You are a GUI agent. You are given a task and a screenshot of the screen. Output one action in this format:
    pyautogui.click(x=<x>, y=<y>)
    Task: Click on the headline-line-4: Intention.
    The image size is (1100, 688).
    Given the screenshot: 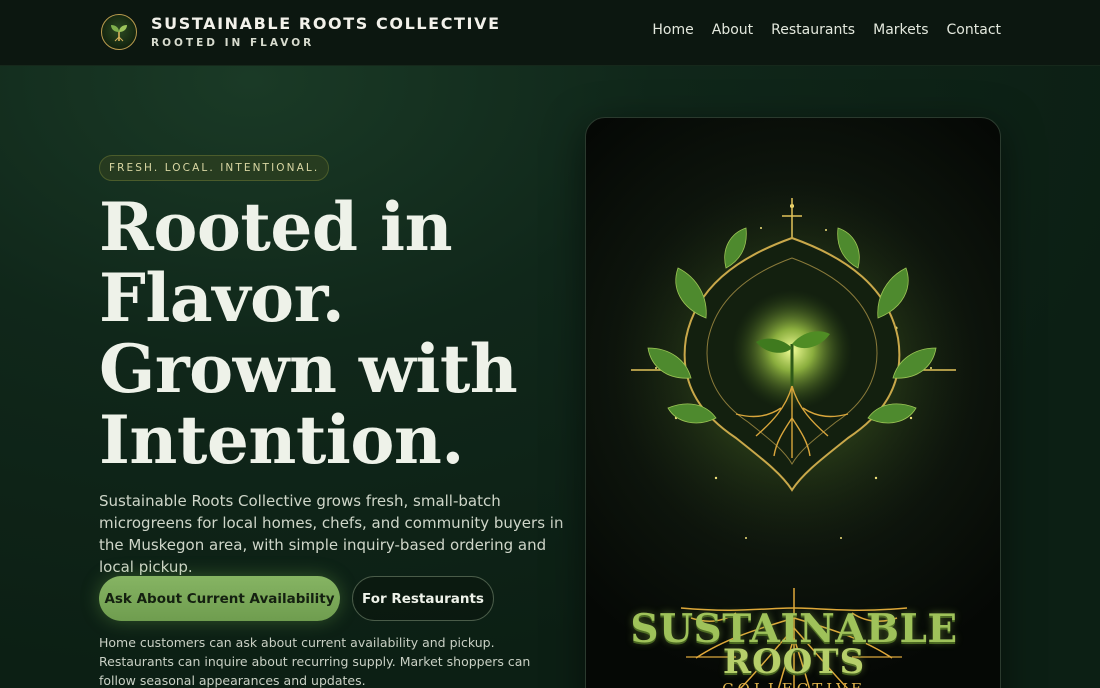 What is the action you would take?
    pyautogui.click(x=281, y=440)
    